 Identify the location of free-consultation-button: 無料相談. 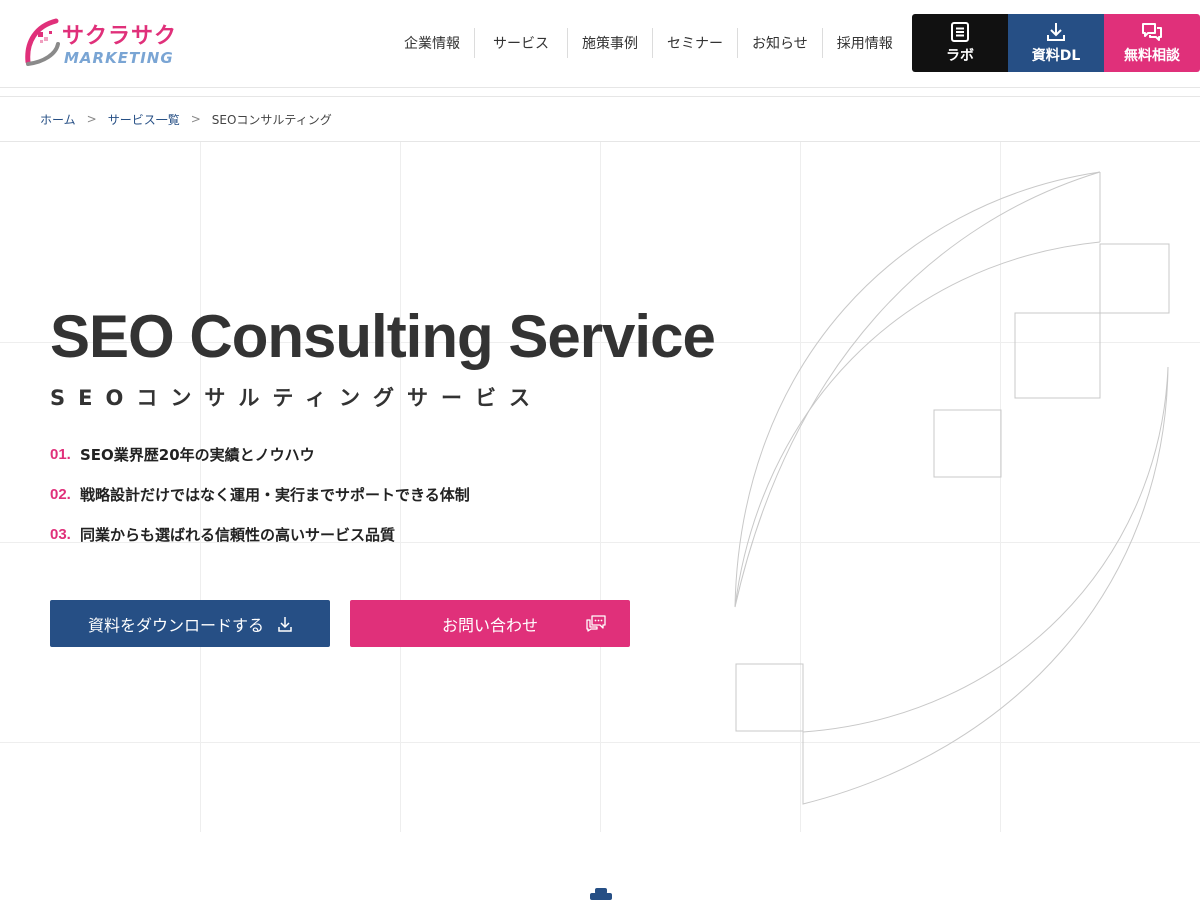
(1152, 43).